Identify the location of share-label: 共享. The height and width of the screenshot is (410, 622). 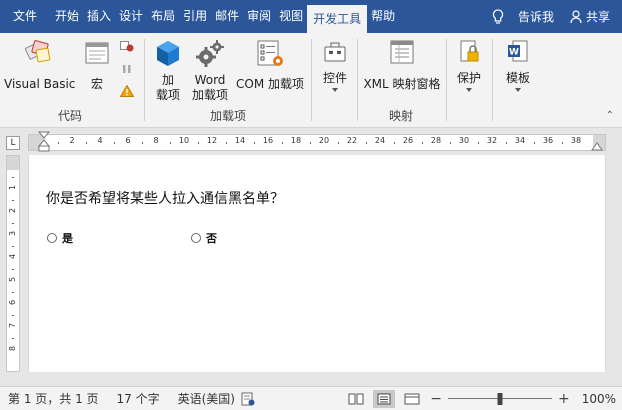
(597, 17).